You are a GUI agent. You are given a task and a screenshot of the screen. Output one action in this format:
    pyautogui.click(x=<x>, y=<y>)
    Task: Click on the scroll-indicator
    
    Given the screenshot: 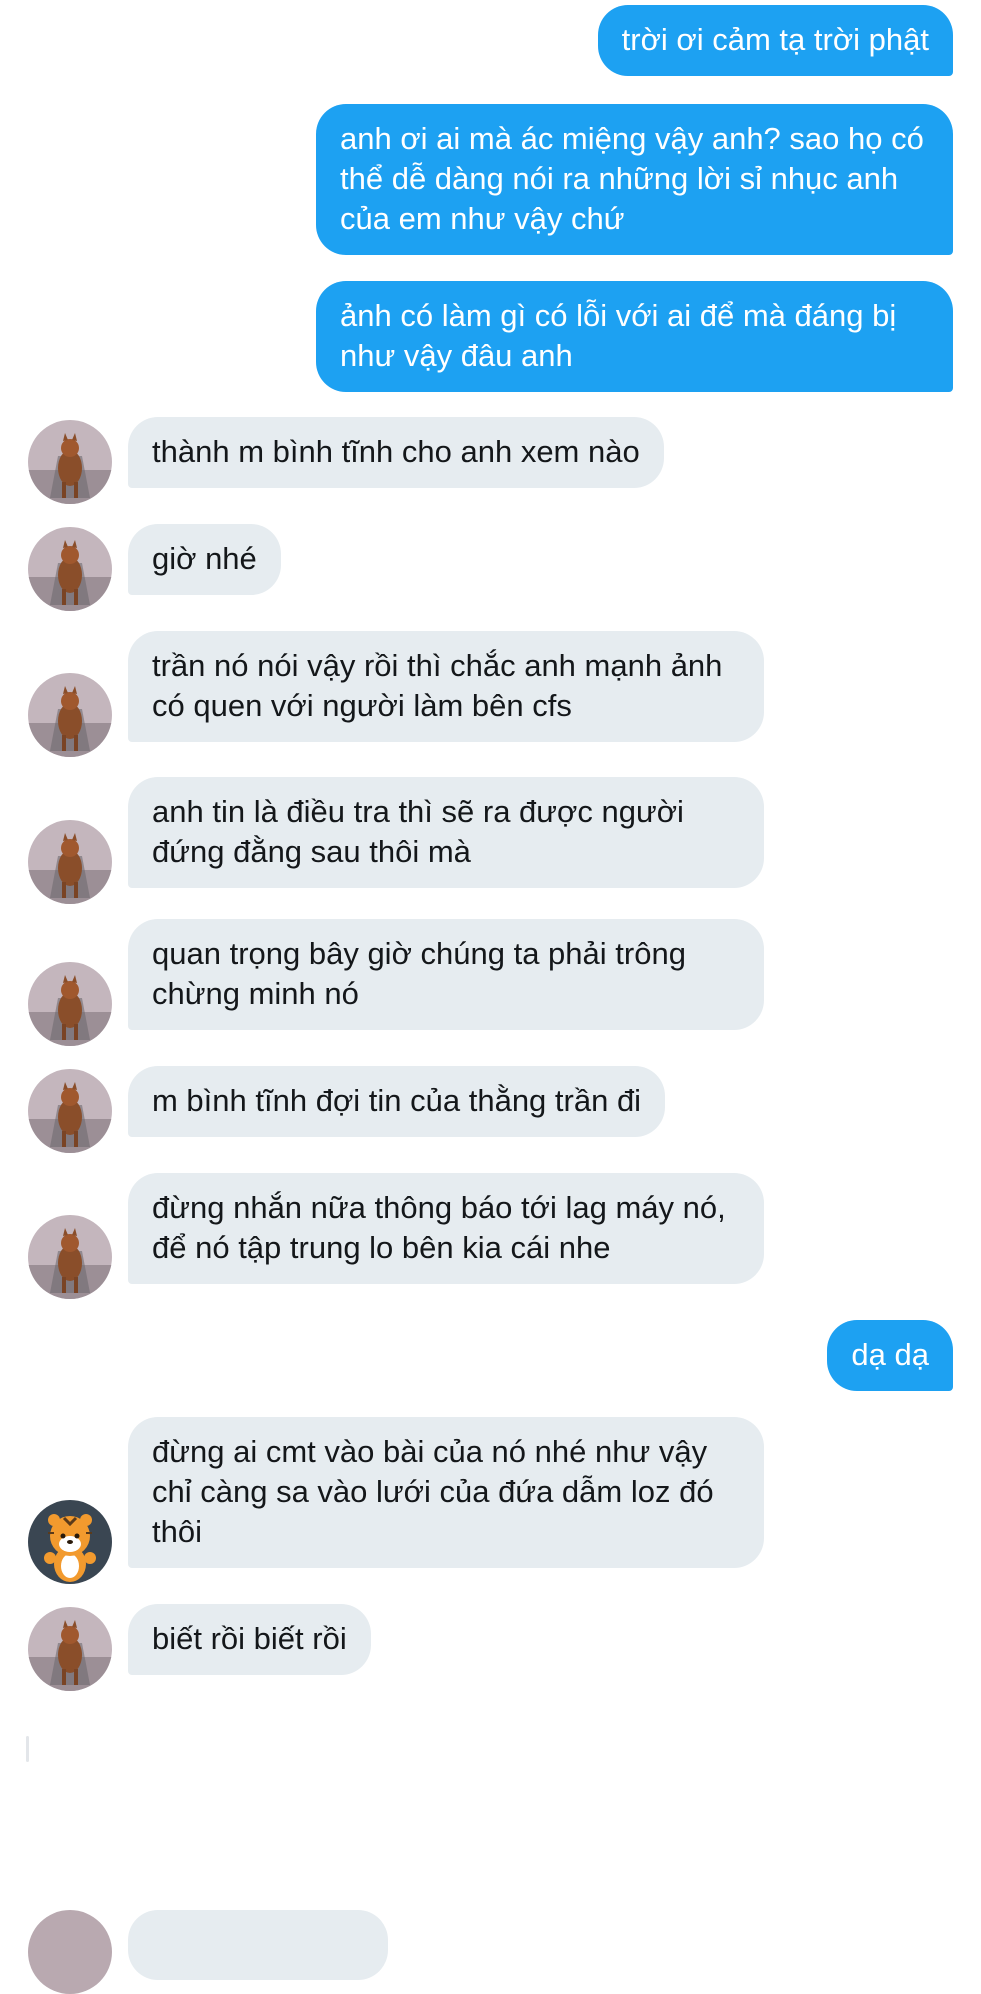 What is the action you would take?
    pyautogui.click(x=27, y=1749)
    